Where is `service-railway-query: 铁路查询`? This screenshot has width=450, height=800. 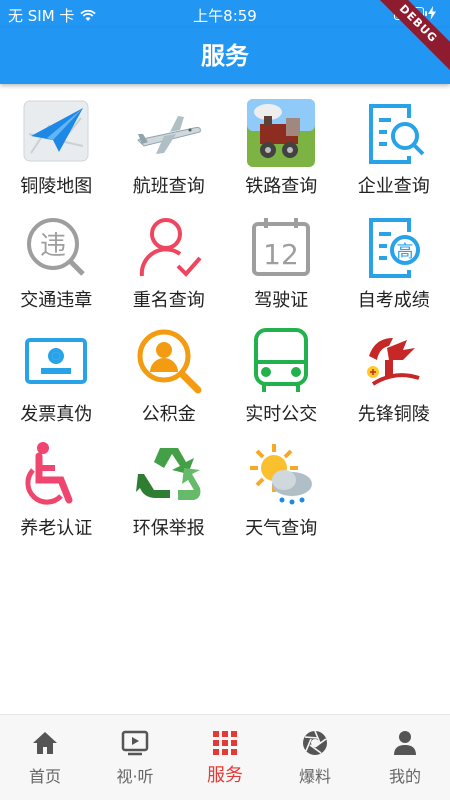
service-railway-query: 铁路查询 is located at coordinates (281, 147).